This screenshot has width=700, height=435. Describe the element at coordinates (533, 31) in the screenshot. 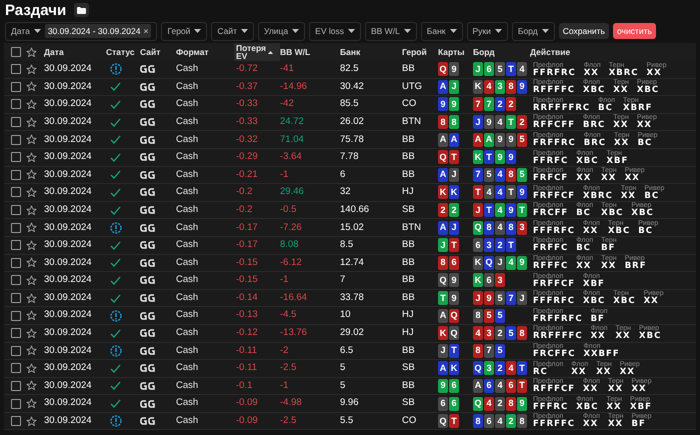

I see `filter-dropdown: Борд` at that location.